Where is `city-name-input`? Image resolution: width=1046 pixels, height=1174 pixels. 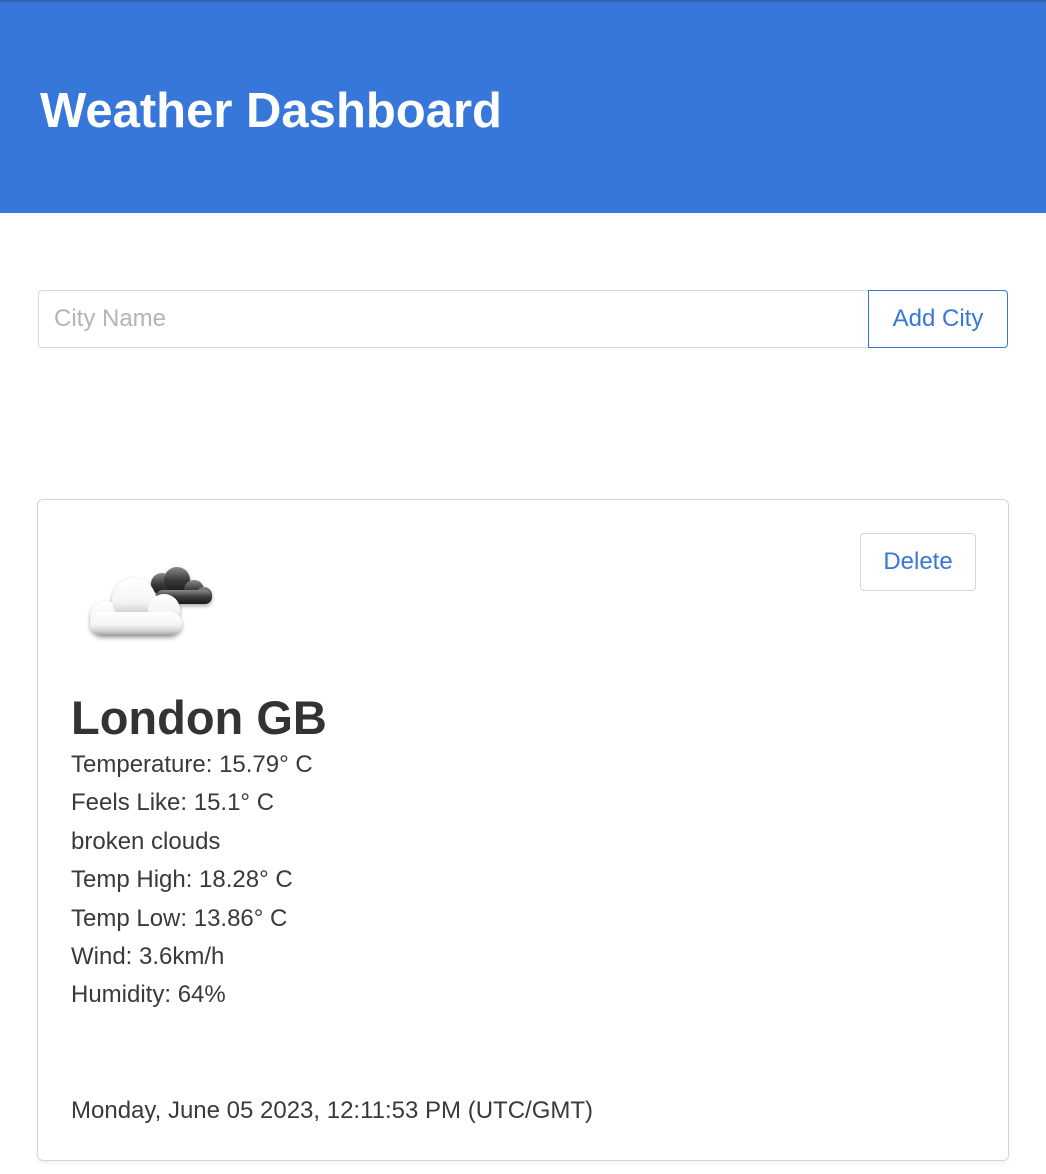 city-name-input is located at coordinates (453, 319).